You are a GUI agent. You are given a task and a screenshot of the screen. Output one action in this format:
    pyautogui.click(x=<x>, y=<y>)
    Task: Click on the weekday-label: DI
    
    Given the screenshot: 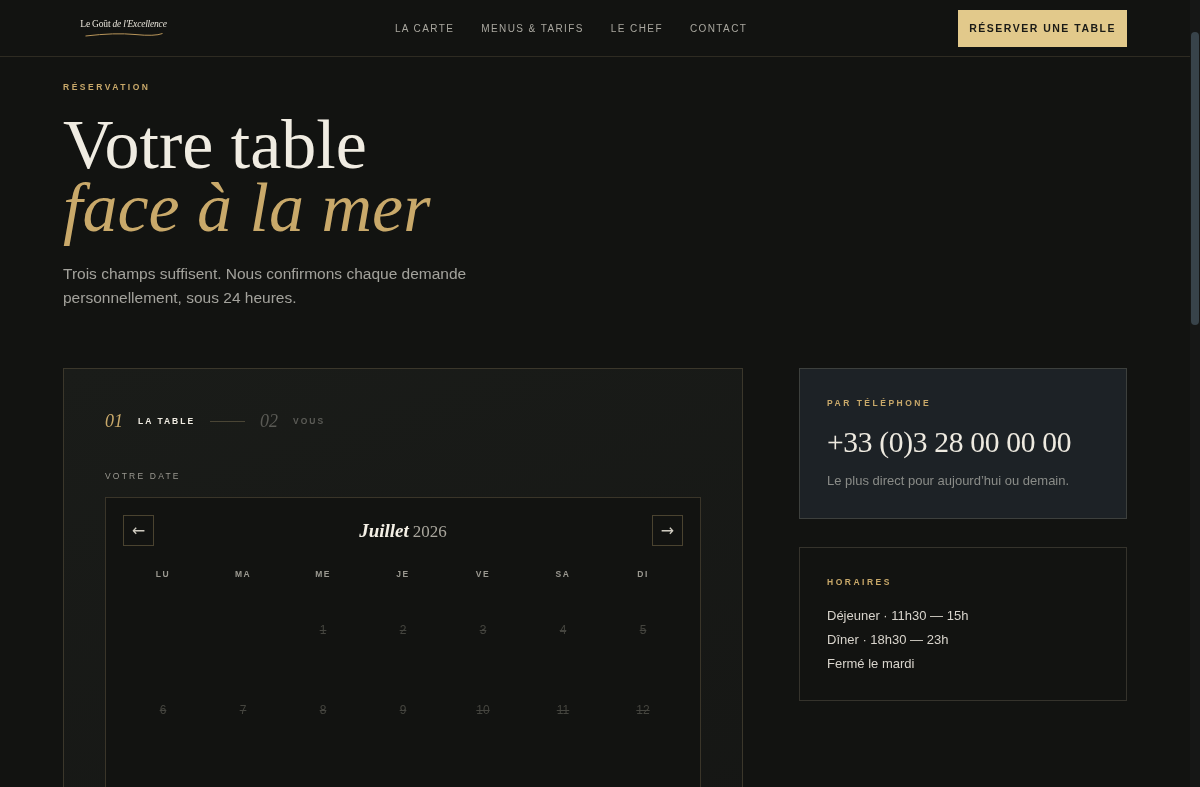 What is the action you would take?
    pyautogui.click(x=643, y=574)
    